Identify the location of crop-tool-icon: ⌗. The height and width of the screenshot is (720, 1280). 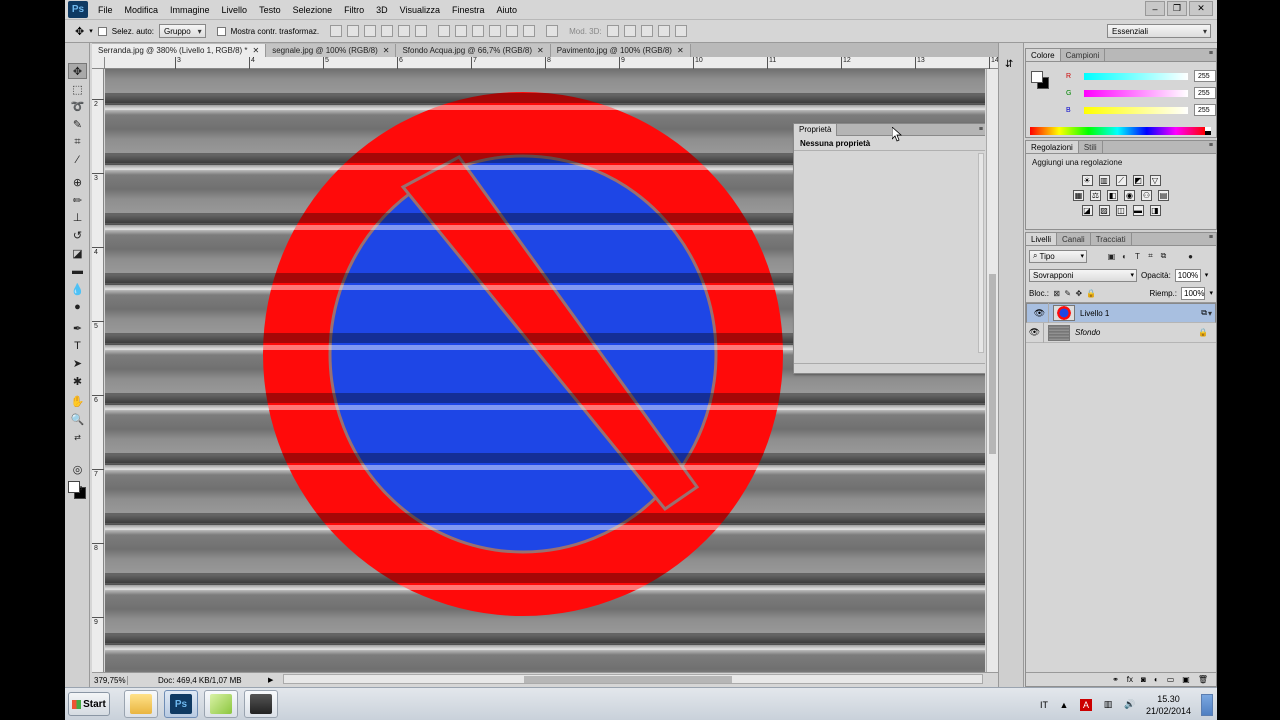
(77, 142).